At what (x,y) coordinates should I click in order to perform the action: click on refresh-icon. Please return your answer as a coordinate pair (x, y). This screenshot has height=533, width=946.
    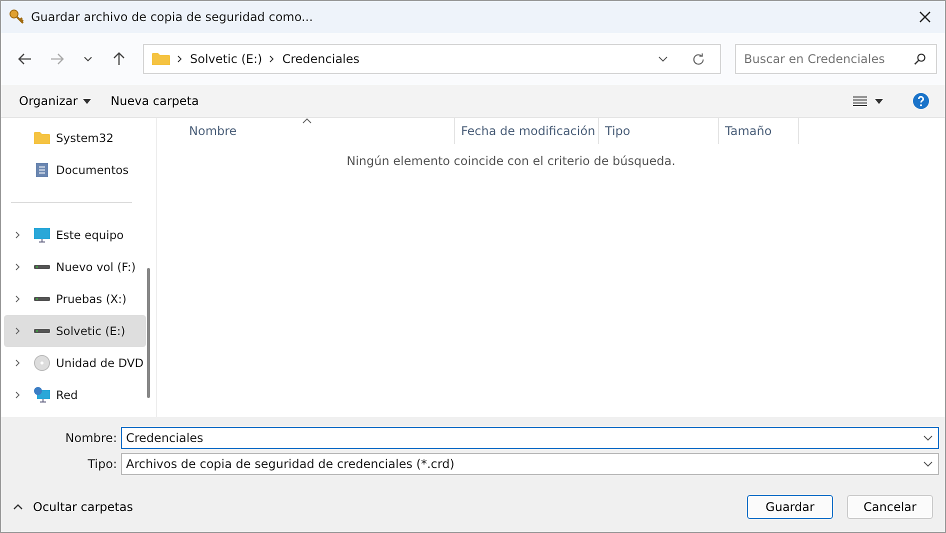
    Looking at the image, I should click on (698, 59).